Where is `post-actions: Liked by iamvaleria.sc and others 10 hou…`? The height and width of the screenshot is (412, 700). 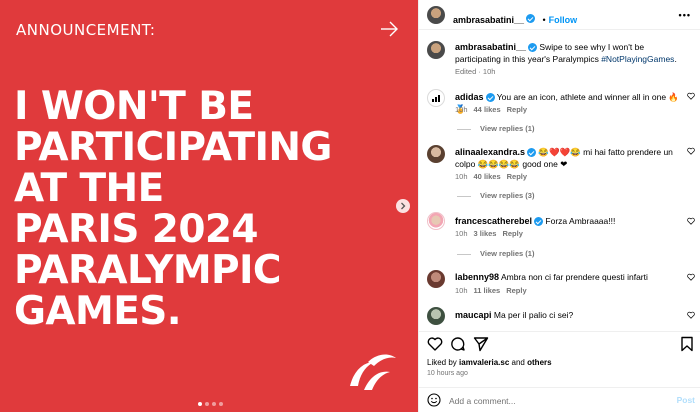 post-actions: Liked by iamvaleria.sc and others 10 hou… is located at coordinates (559, 356).